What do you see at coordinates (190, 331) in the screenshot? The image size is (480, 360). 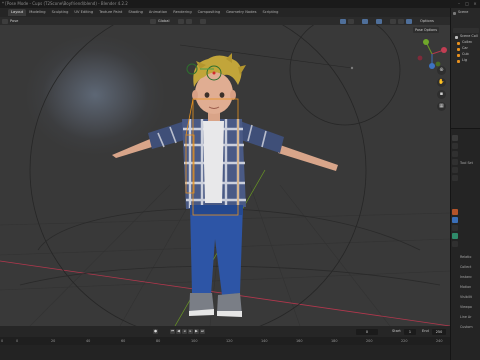 I see `play-icon: ▸` at bounding box center [190, 331].